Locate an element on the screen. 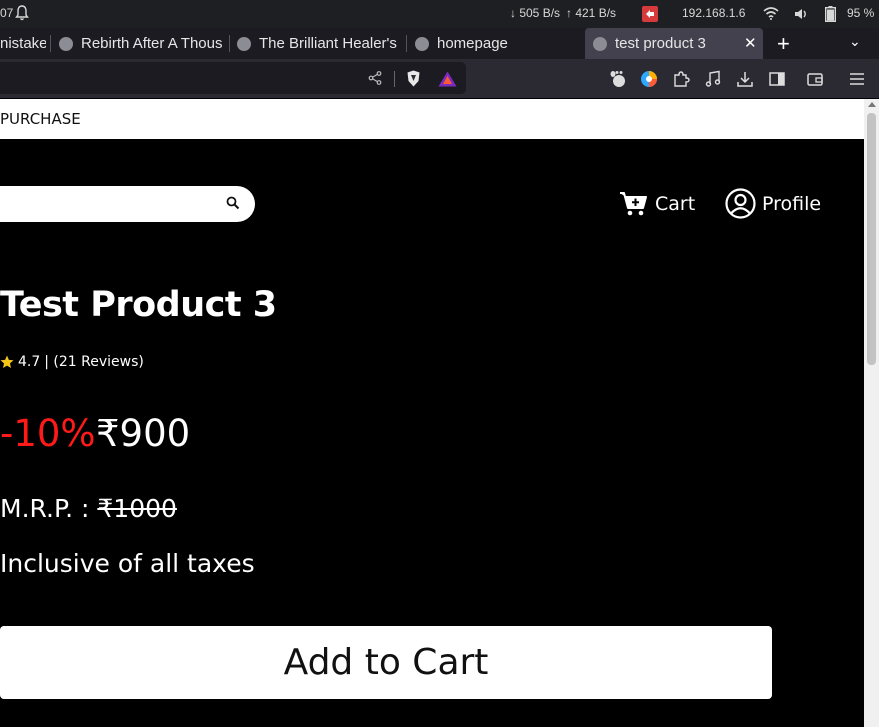 Image resolution: width=879 pixels, height=727 pixels. product-rating: 4.7 | (21 Reviews) is located at coordinates (72, 362).